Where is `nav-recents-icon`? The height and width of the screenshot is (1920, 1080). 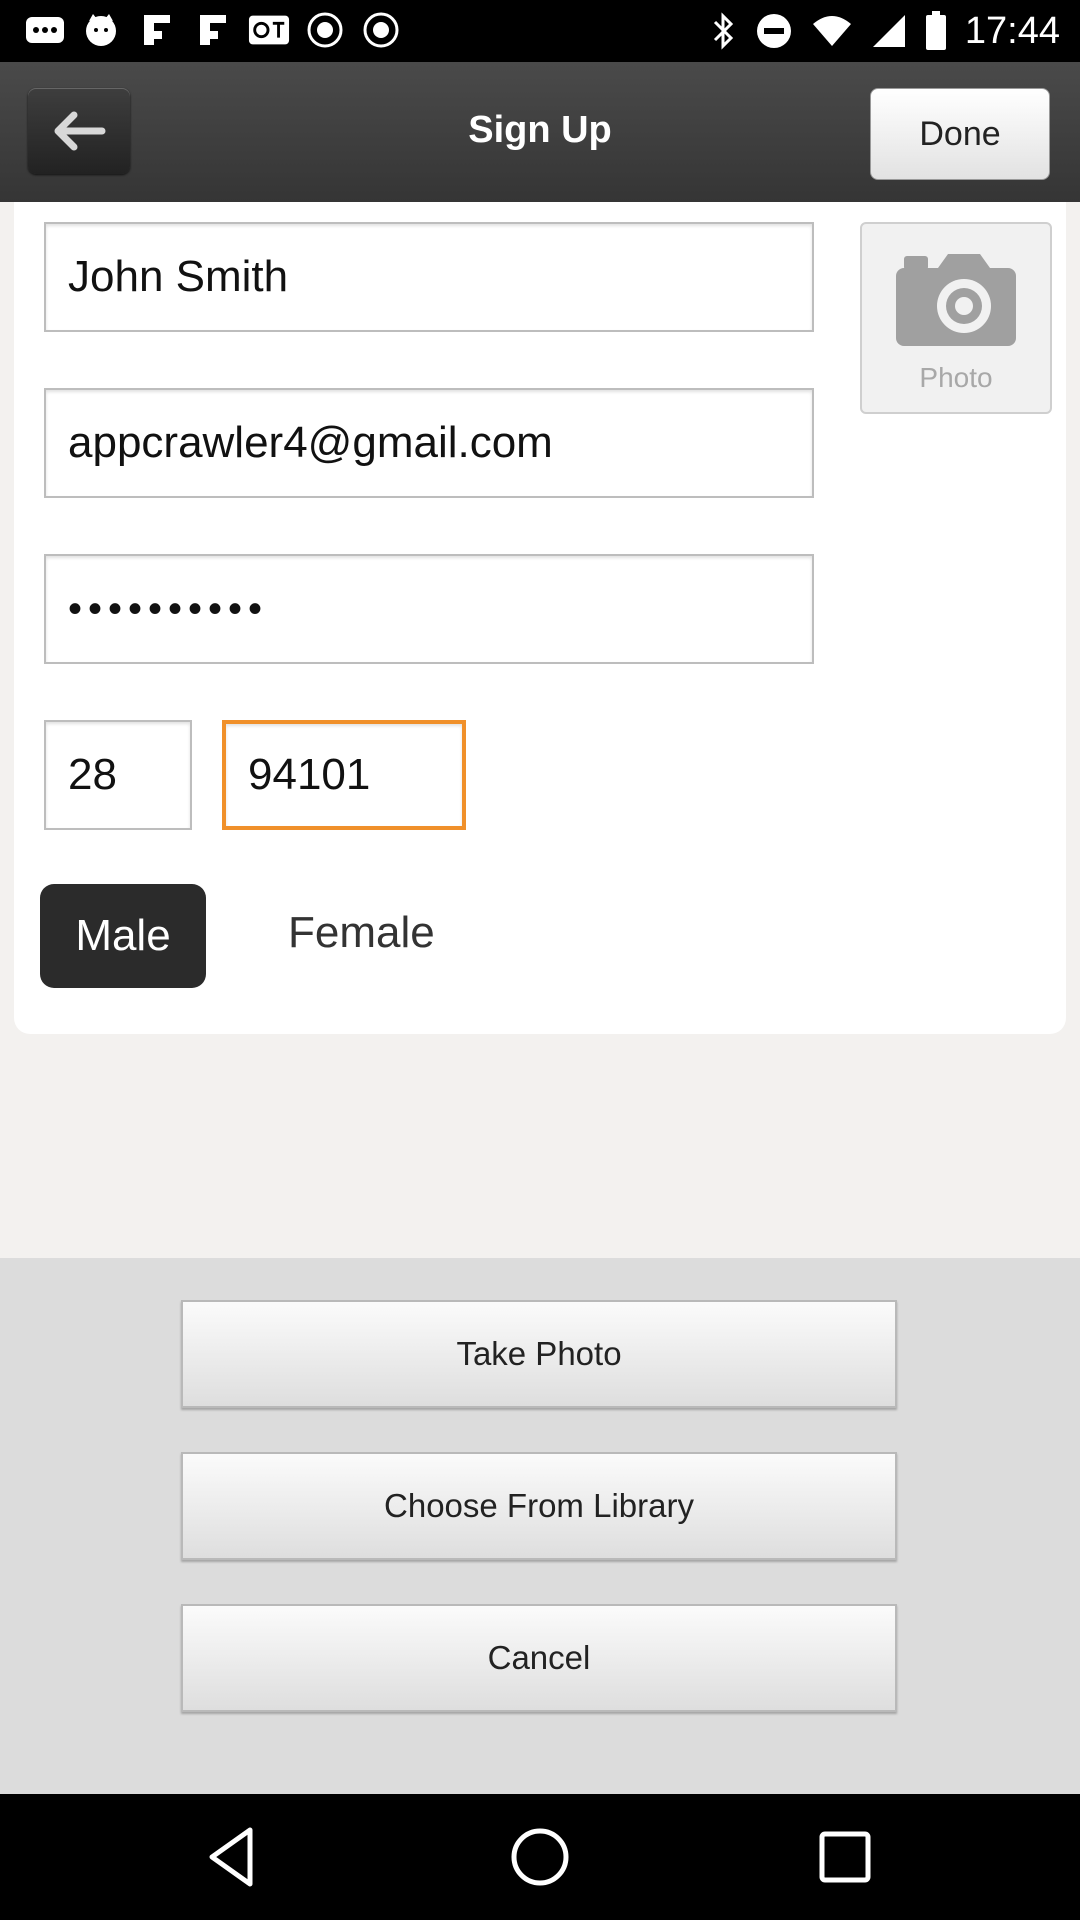
nav-recents-icon is located at coordinates (845, 1857).